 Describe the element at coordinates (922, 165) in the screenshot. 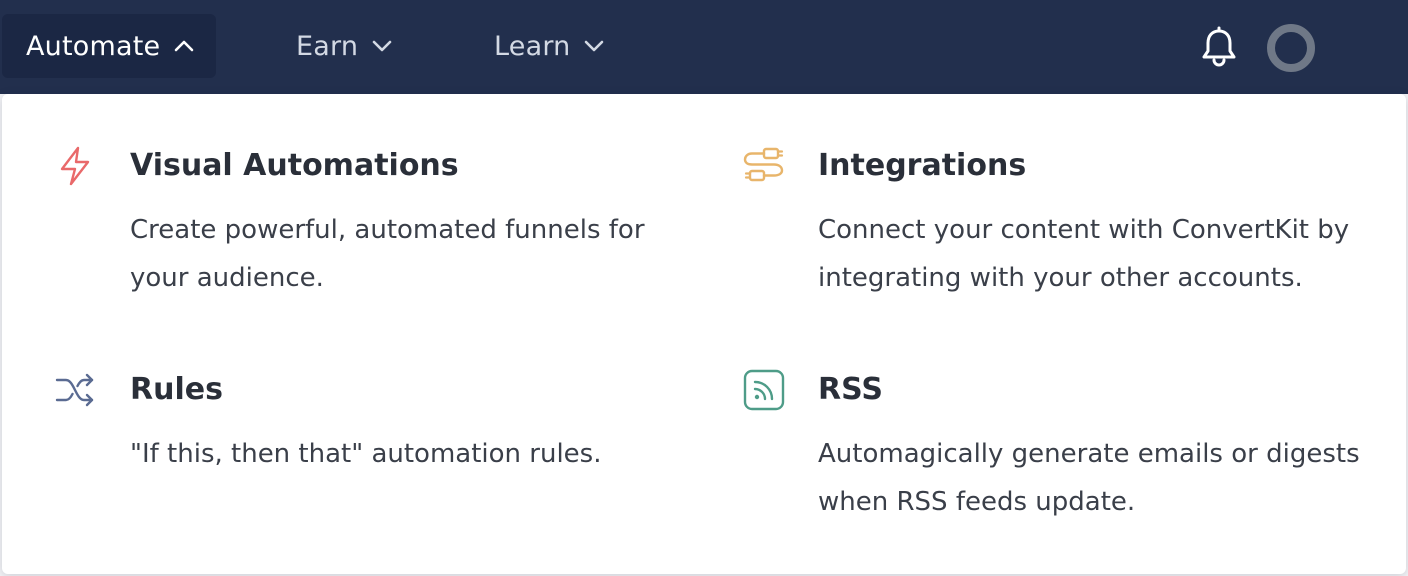

I see `menu-item-title: Integrations` at that location.